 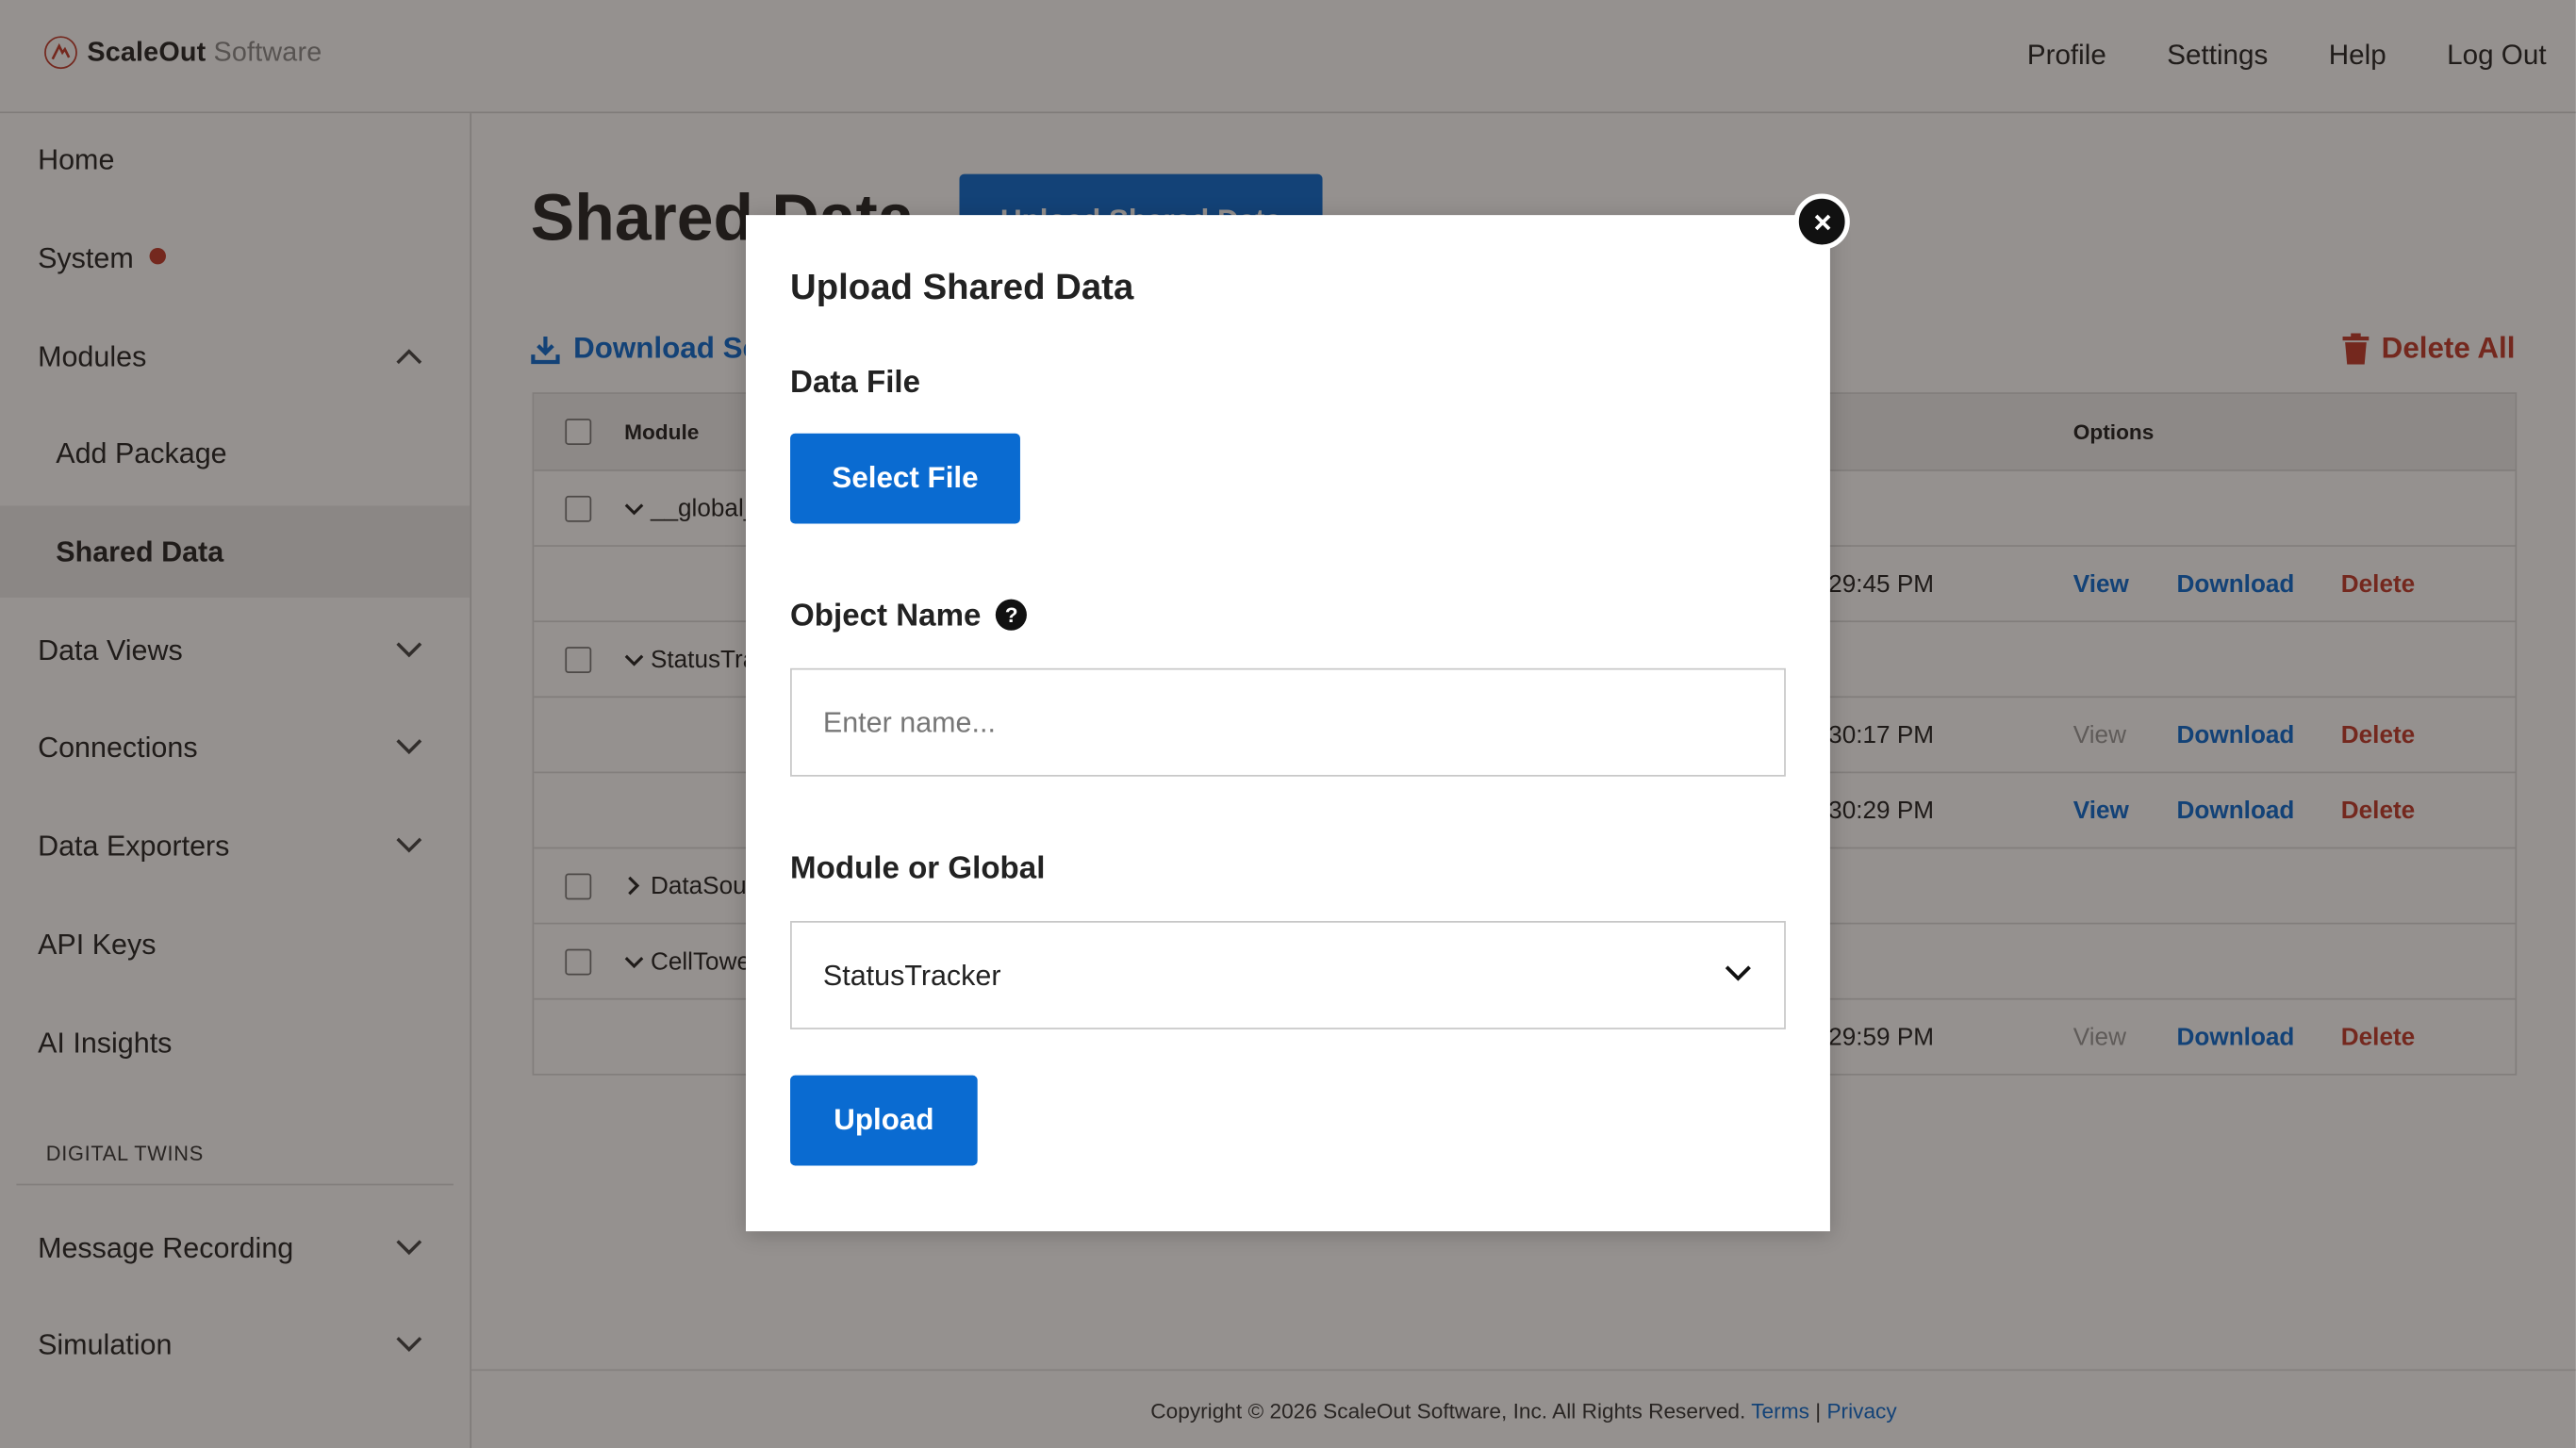 What do you see at coordinates (884, 1120) in the screenshot?
I see `upload-button: Upload` at bounding box center [884, 1120].